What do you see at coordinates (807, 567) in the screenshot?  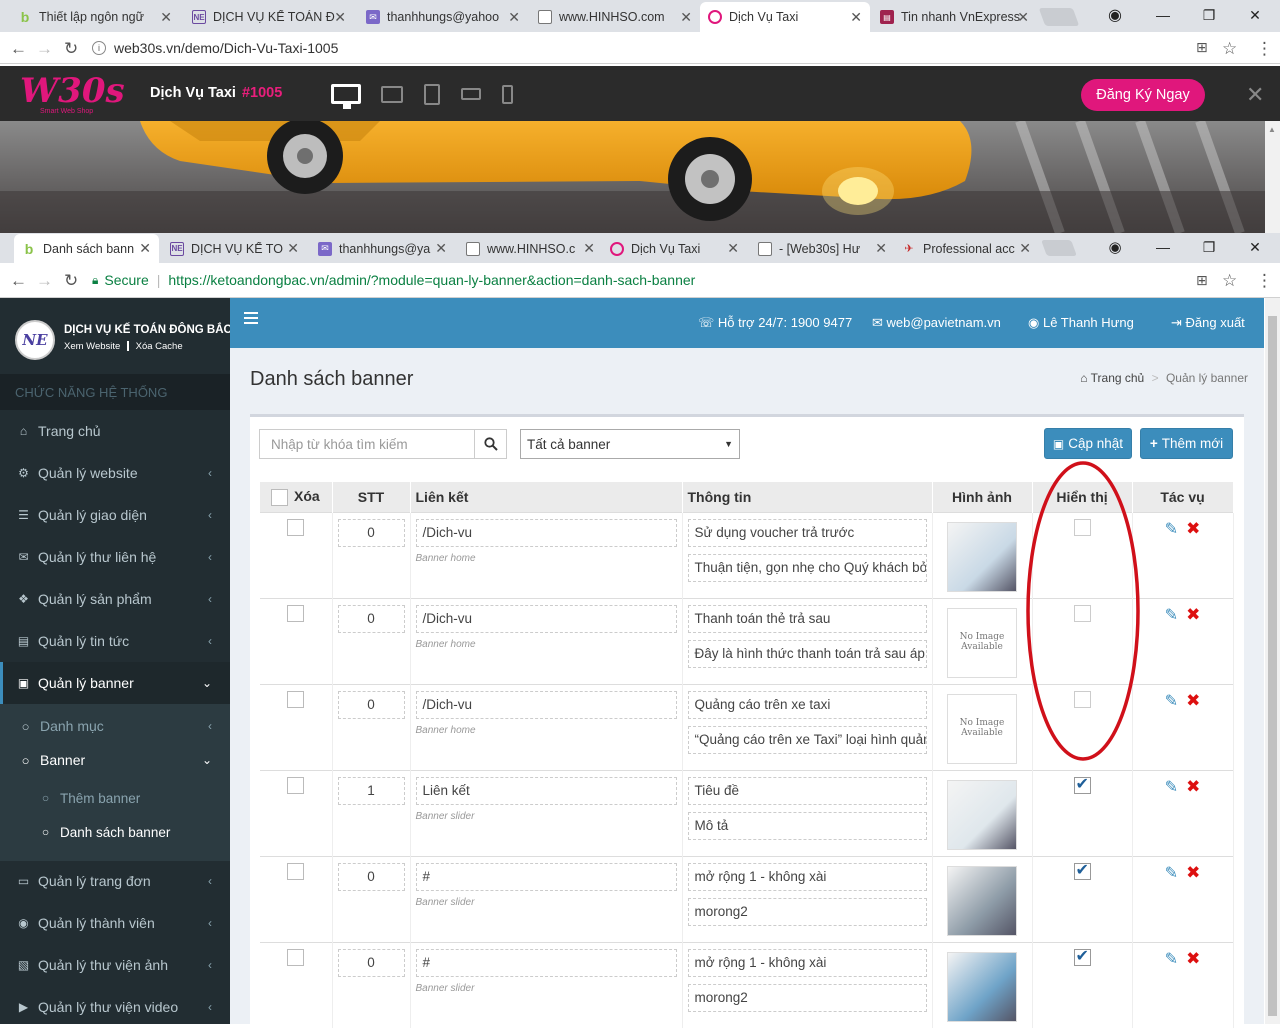 I see `desc-input: Thuận tiện, gọn nhẹ cho Quý khách bở` at bounding box center [807, 567].